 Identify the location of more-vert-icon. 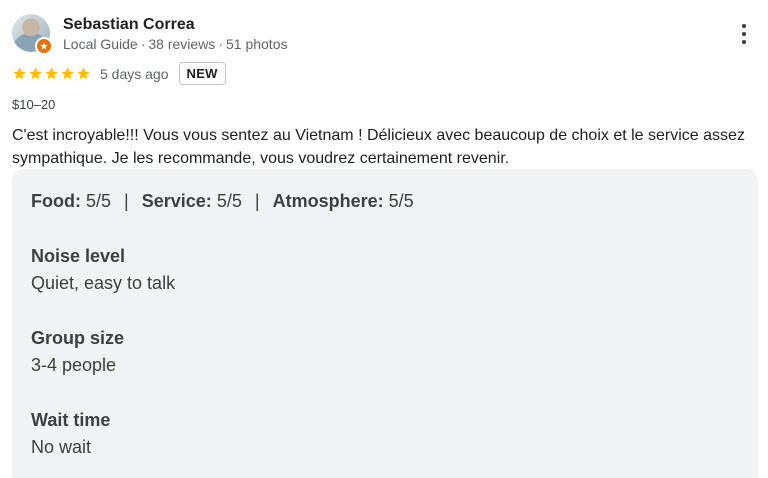
(744, 34).